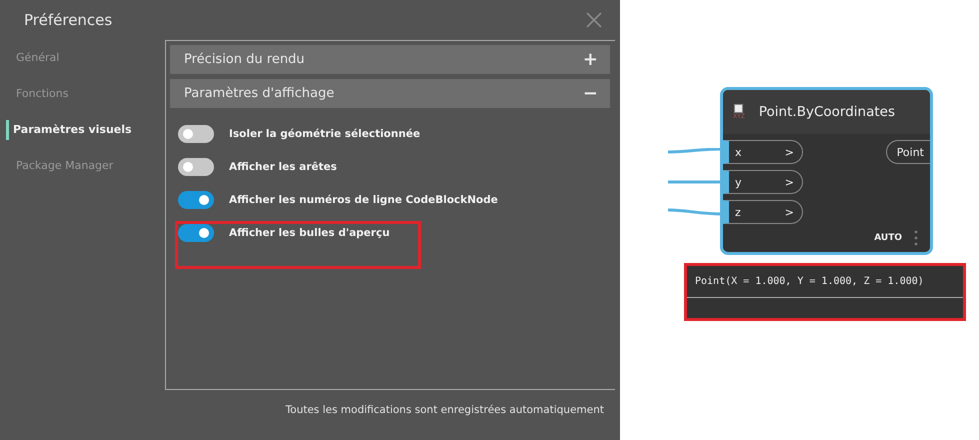 This screenshot has height=440, width=979. I want to click on node-icon, so click(739, 108).